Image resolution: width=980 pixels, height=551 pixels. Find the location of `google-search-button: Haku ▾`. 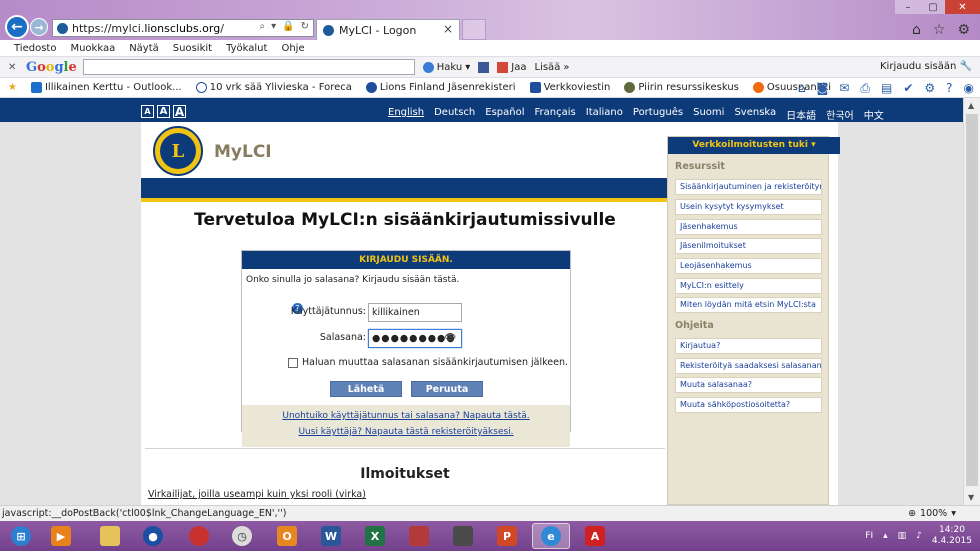

google-search-button: Haku ▾ is located at coordinates (446, 67).